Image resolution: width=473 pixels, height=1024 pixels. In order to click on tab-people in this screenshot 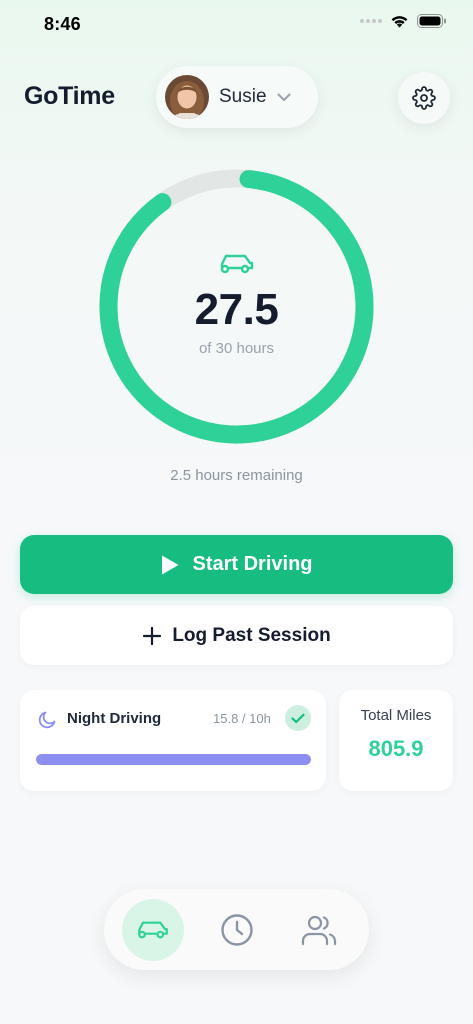, I will do `click(319, 930)`.